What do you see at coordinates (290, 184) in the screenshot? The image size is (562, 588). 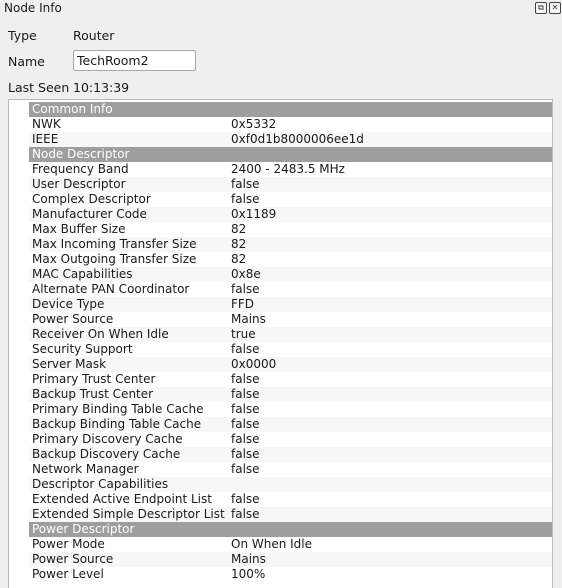 I see `tree-row: User Descriptor false` at bounding box center [290, 184].